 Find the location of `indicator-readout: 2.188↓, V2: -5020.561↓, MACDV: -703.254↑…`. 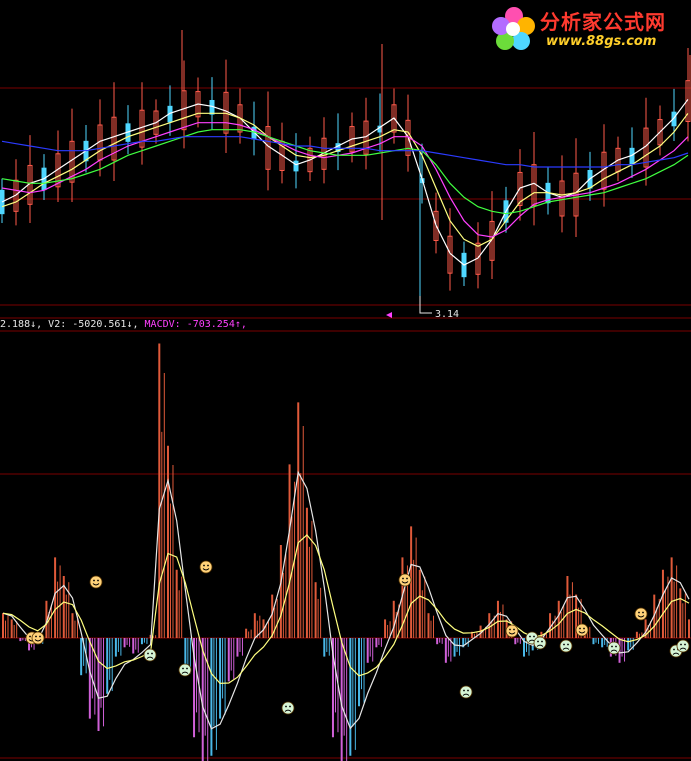

indicator-readout: 2.188↓, V2: -5020.561↓, MACDV: -703.254↑… is located at coordinates (123, 325).